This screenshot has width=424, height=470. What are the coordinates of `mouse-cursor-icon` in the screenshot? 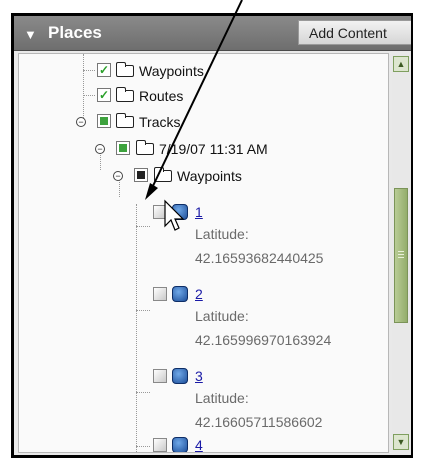 It's located at (174, 215).